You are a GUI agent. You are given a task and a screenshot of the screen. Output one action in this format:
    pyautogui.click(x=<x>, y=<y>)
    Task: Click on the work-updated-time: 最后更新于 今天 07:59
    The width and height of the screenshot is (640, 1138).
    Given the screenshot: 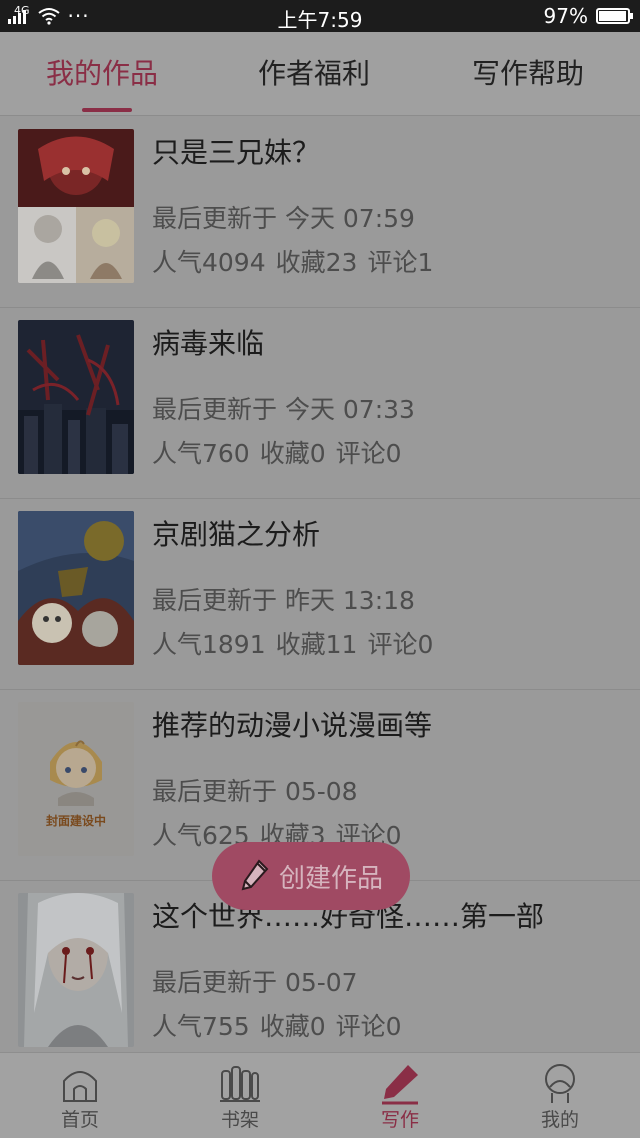 What is the action you would take?
    pyautogui.click(x=283, y=218)
    